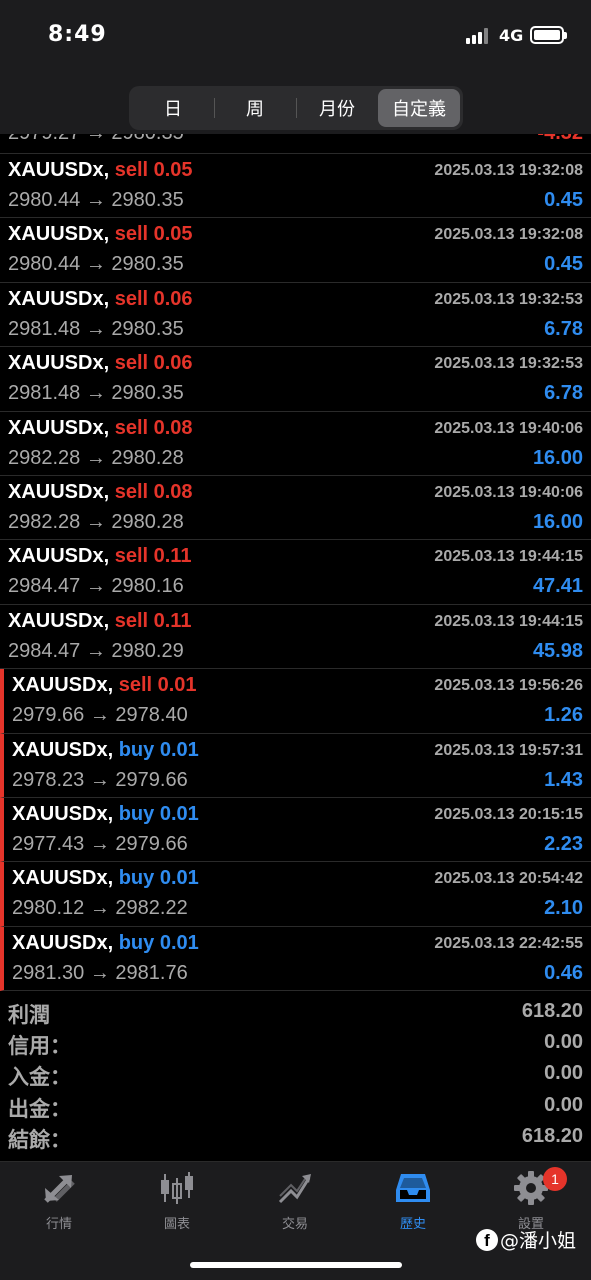 This screenshot has height=1280, width=591. What do you see at coordinates (552, 1135) in the screenshot?
I see `summary-value: 618.20` at bounding box center [552, 1135].